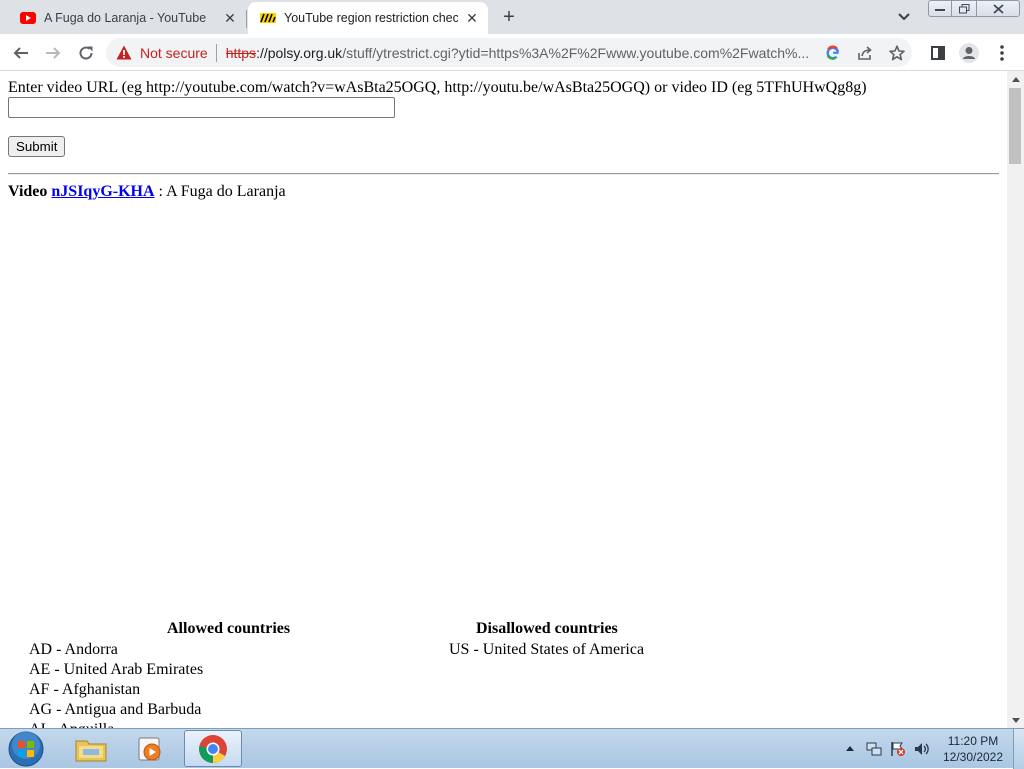  I want to click on country-item: AD - Andorra, so click(73, 649).